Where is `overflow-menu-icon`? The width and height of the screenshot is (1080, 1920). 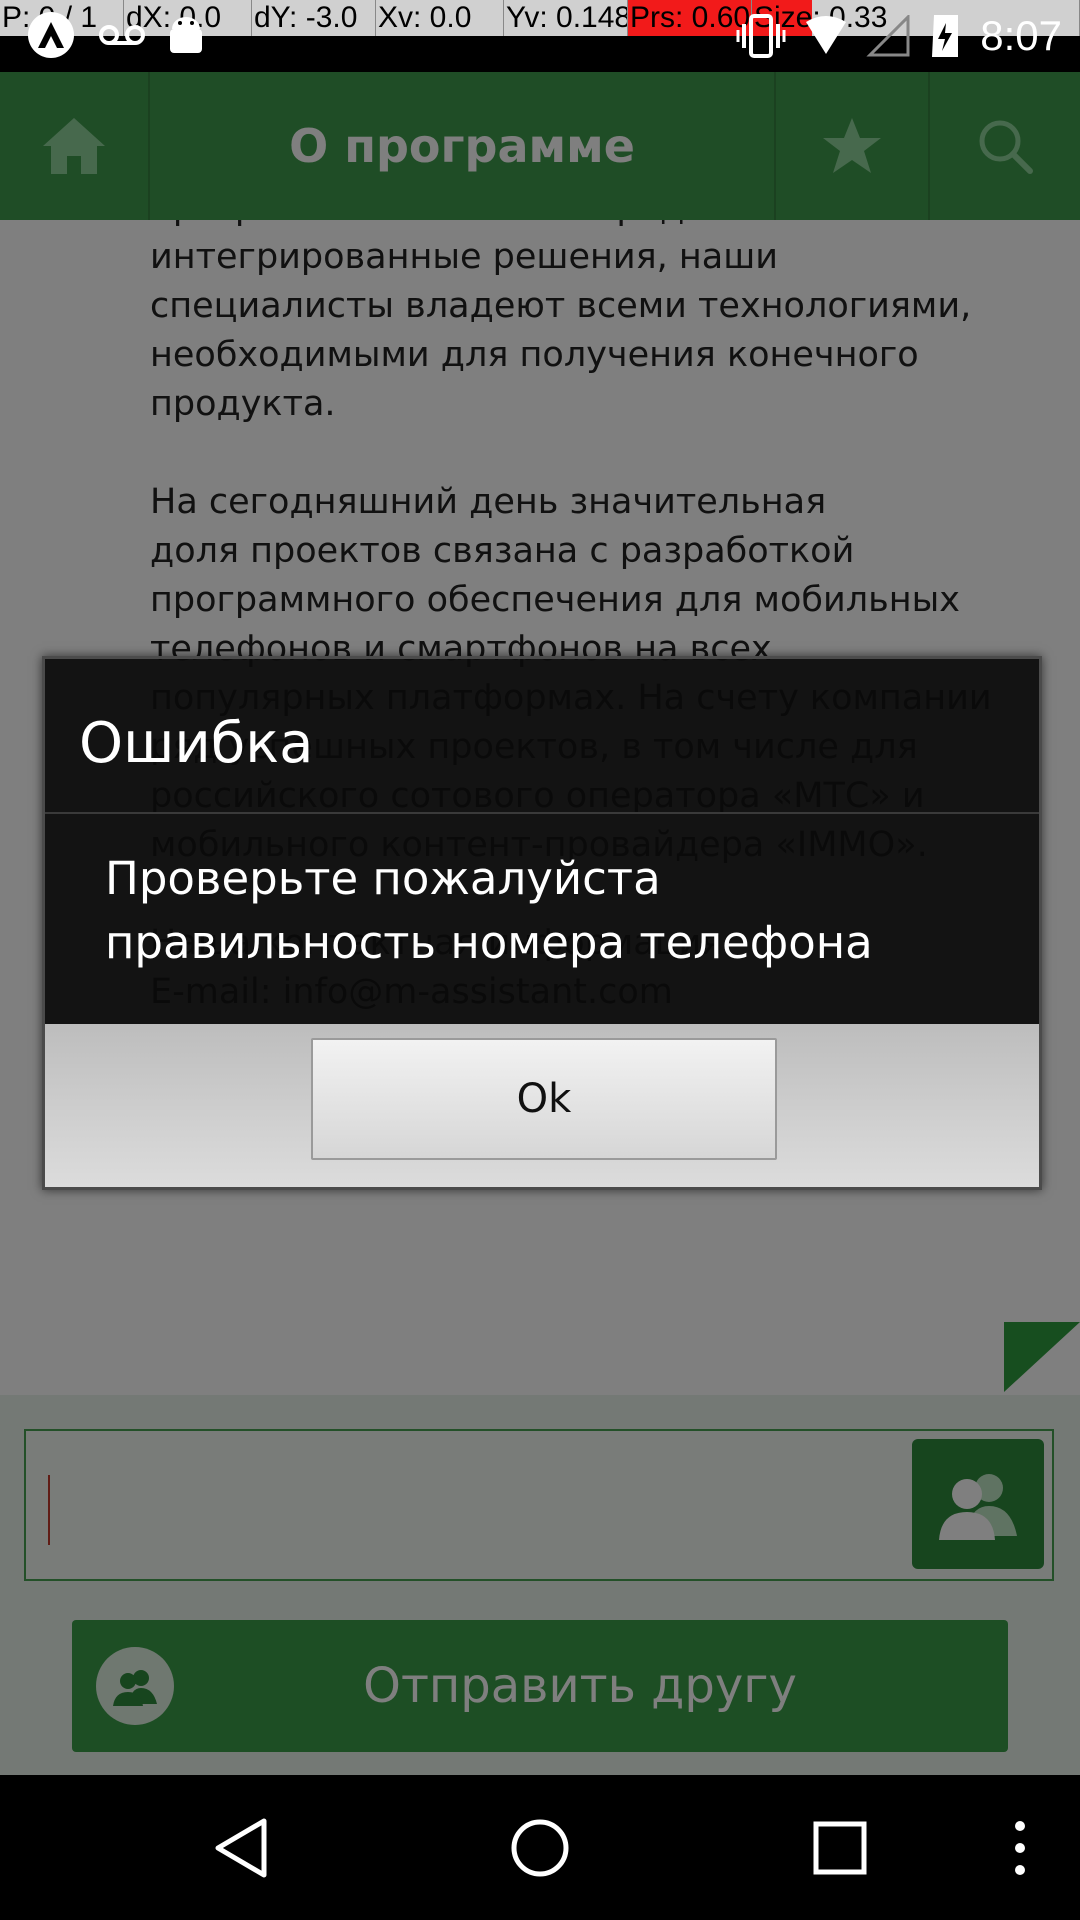
overflow-menu-icon is located at coordinates (1020, 1847).